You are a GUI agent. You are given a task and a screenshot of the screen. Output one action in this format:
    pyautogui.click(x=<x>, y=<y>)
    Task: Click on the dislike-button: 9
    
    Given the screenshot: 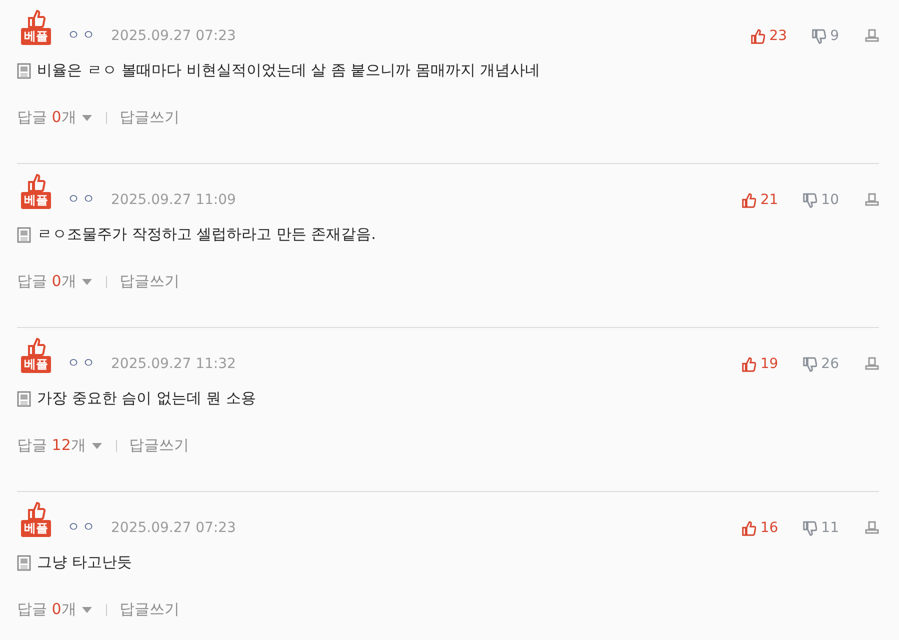 What is the action you would take?
    pyautogui.click(x=825, y=36)
    